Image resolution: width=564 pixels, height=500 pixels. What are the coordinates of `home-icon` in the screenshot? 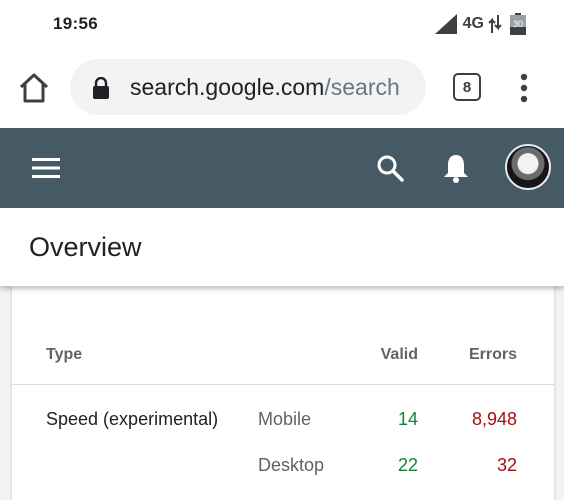 It's located at (34, 88).